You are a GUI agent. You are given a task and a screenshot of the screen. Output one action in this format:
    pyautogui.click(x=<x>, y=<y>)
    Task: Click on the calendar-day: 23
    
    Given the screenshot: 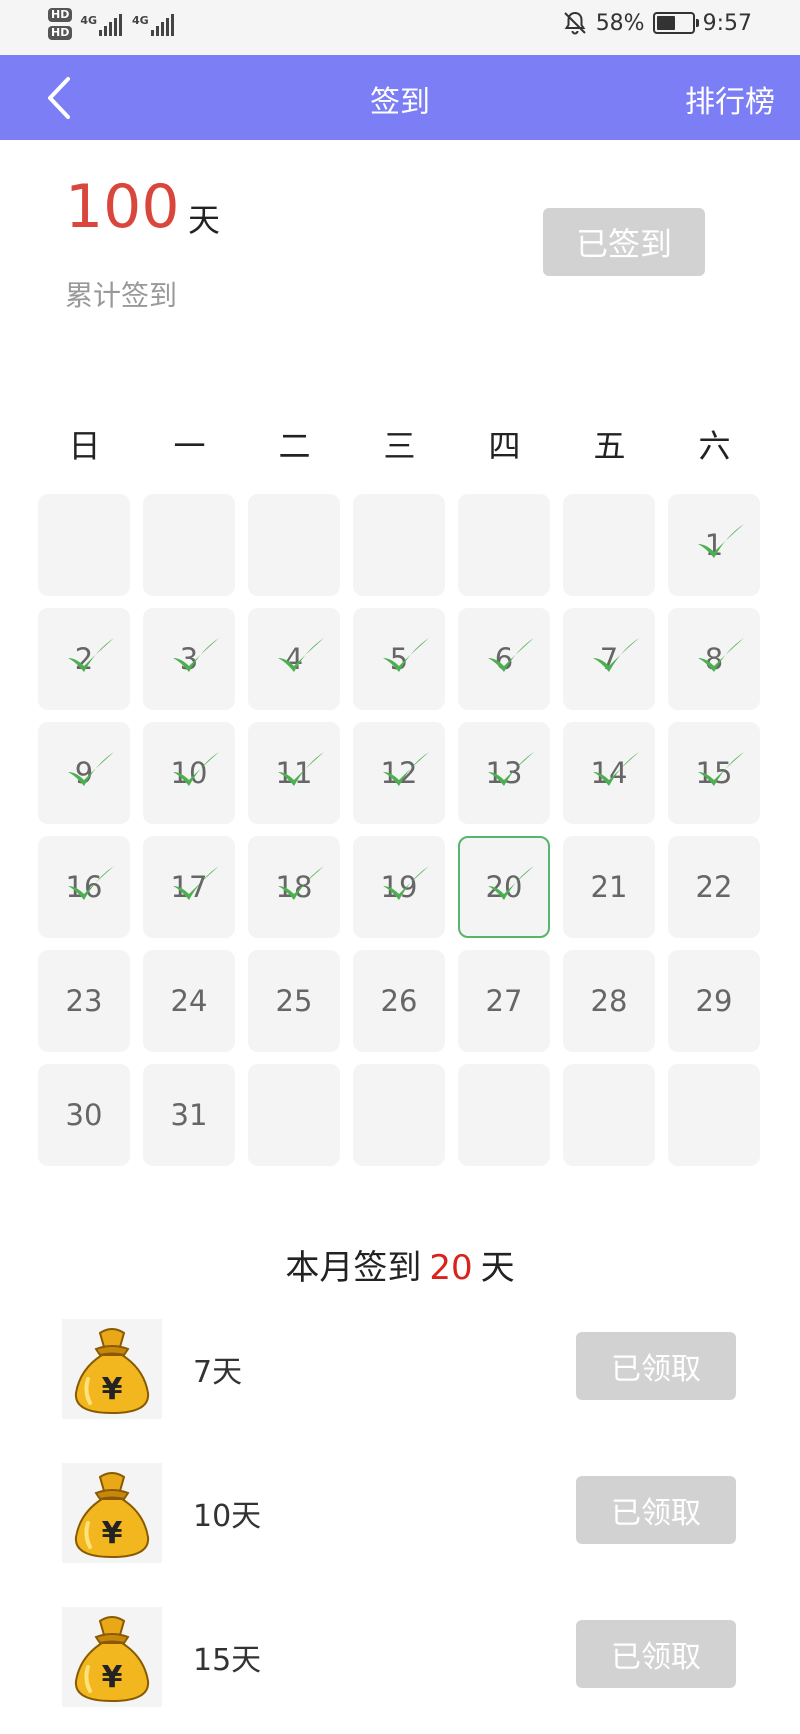 What is the action you would take?
    pyautogui.click(x=84, y=1001)
    